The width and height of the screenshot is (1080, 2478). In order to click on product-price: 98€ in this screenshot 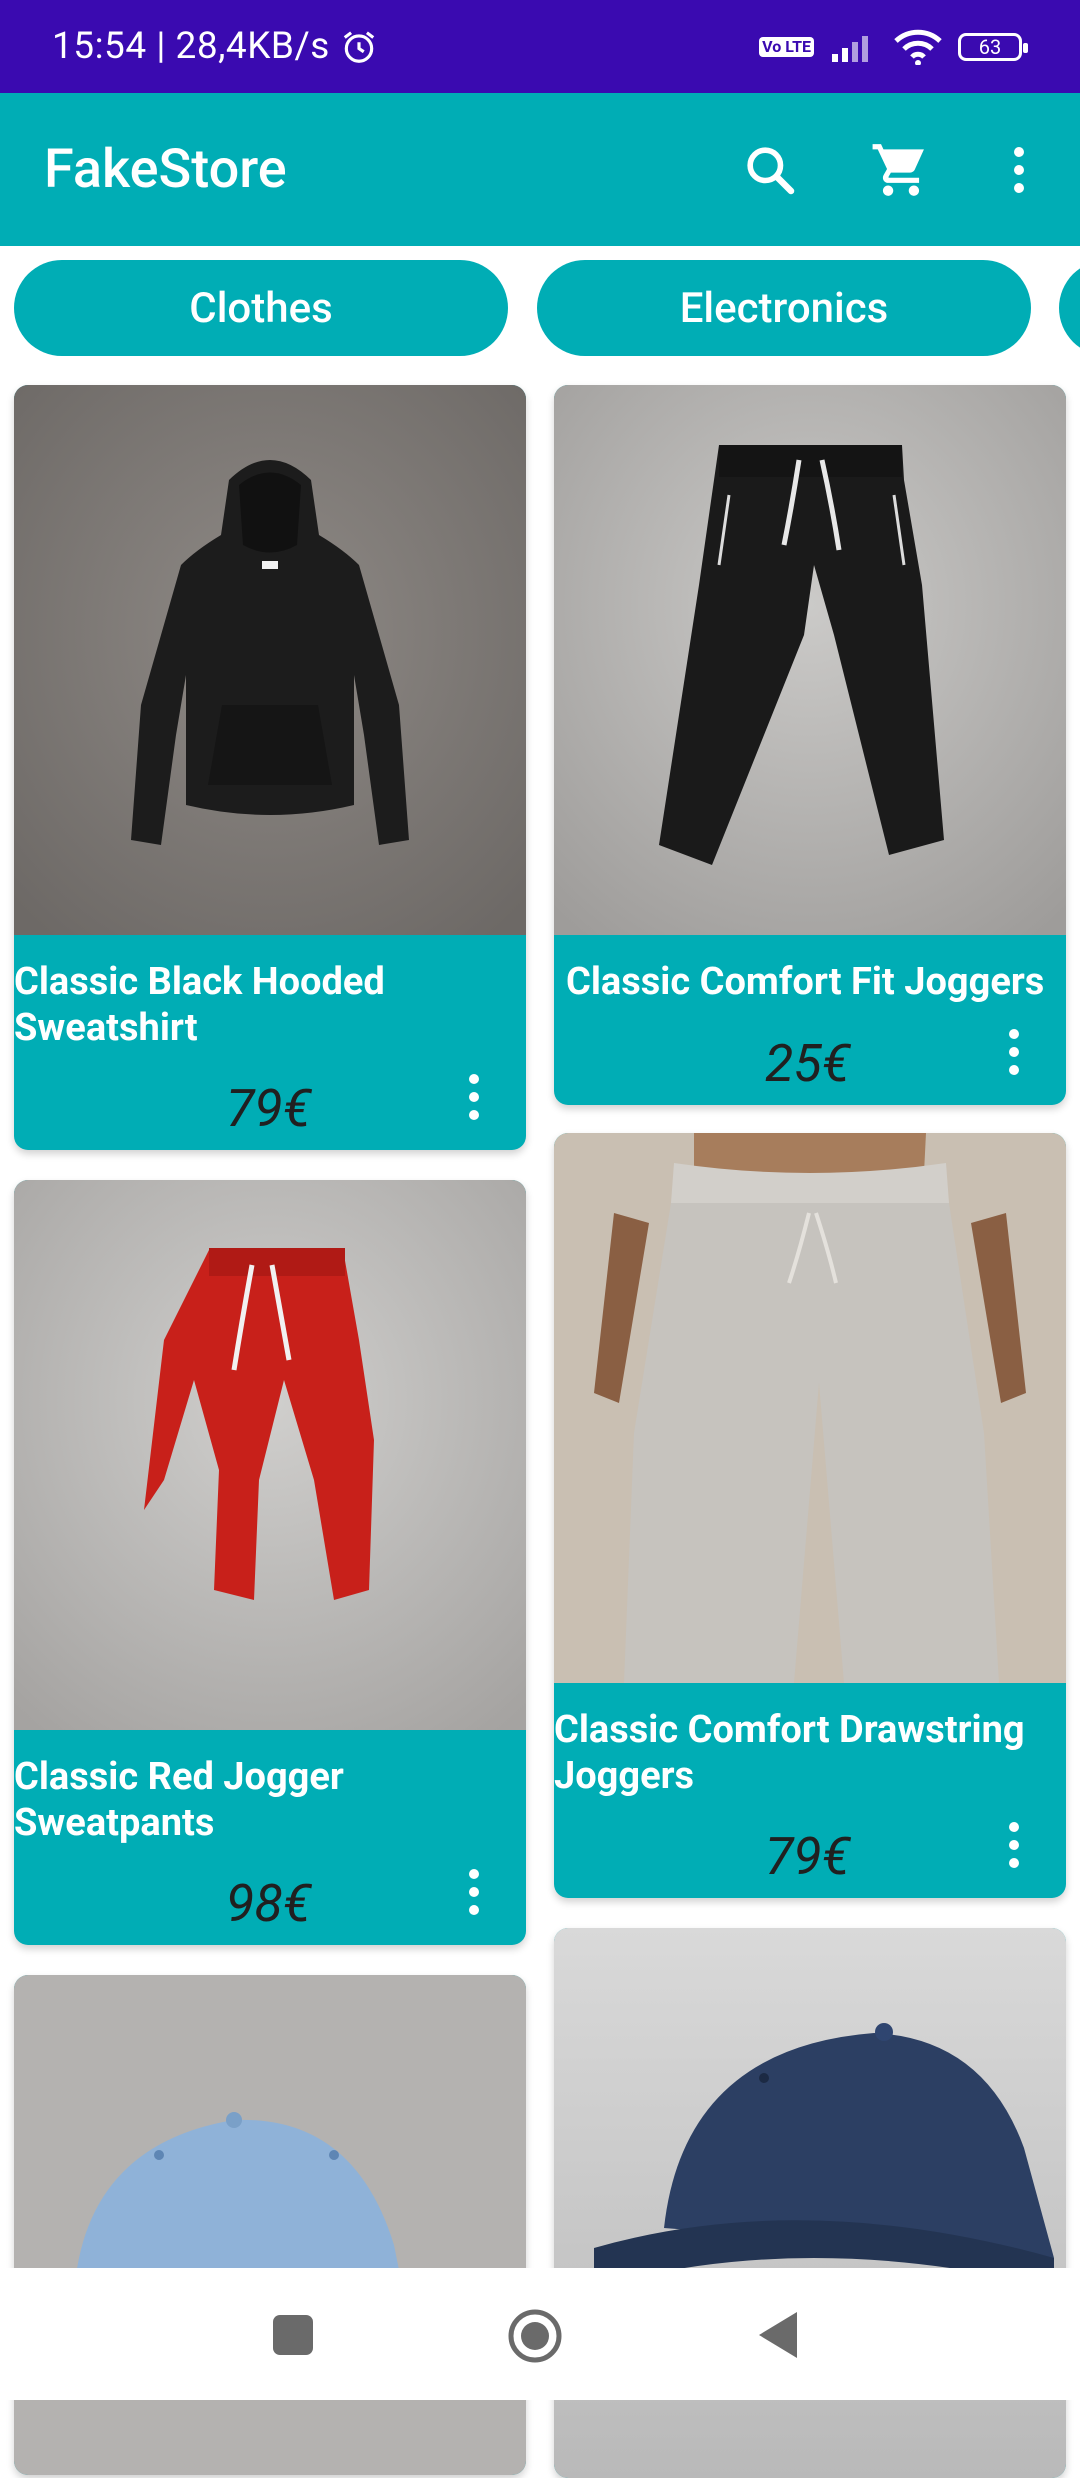, I will do `click(269, 1903)`.